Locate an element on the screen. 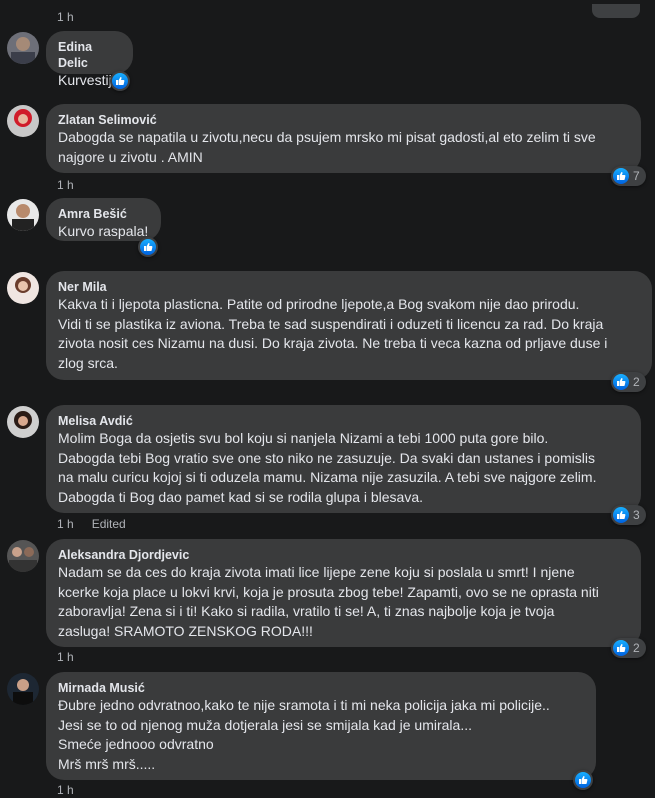 This screenshot has width=655, height=798. reaction-badge: 7 is located at coordinates (628, 176).